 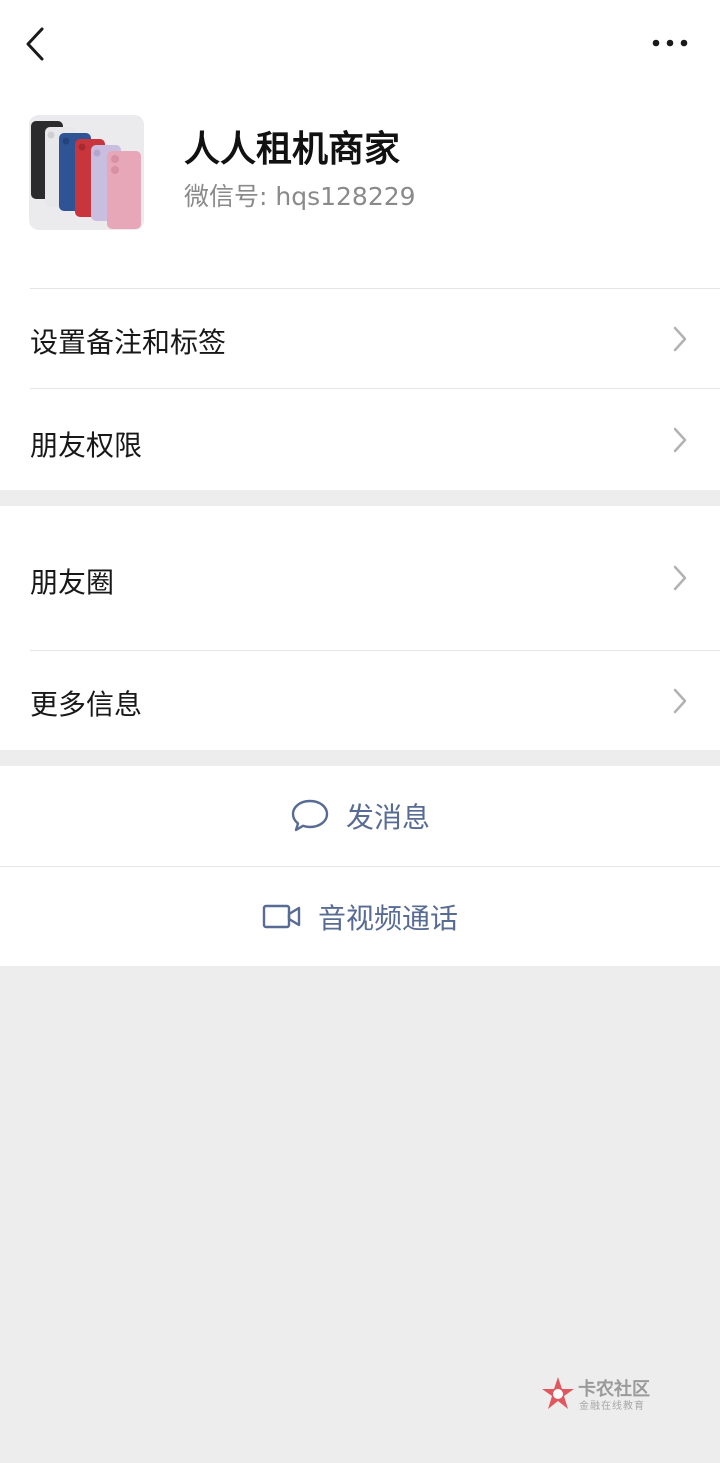 I want to click on video-call-button: 音视频通话, so click(x=360, y=916).